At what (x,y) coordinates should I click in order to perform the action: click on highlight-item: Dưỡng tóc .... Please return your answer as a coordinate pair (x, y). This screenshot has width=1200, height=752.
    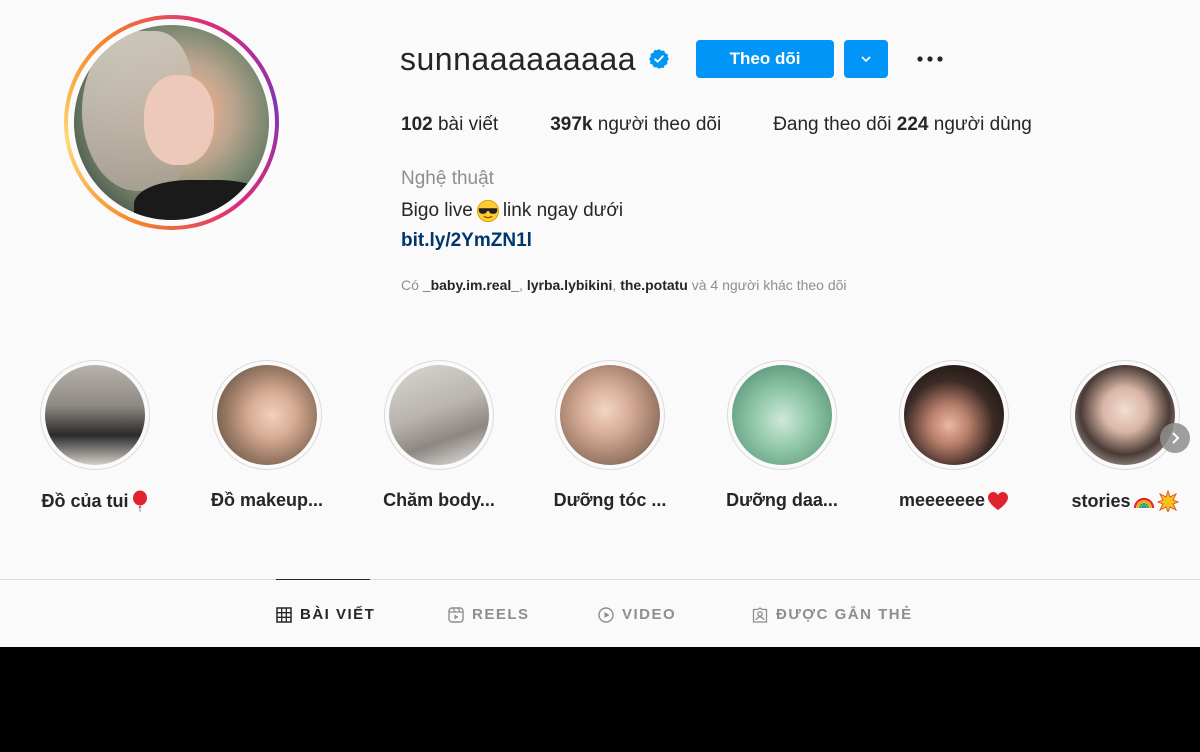
    Looking at the image, I should click on (610, 430).